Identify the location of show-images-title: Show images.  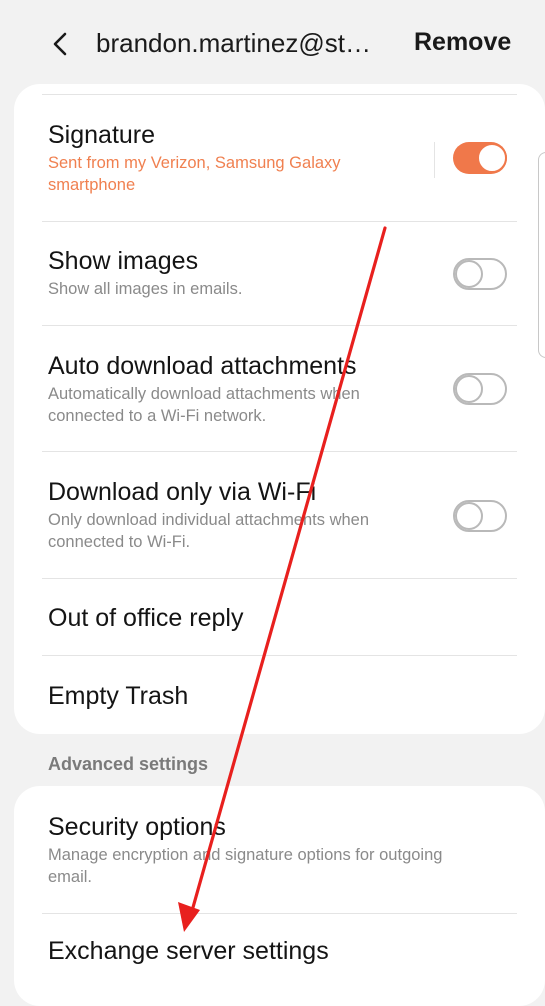
(123, 261).